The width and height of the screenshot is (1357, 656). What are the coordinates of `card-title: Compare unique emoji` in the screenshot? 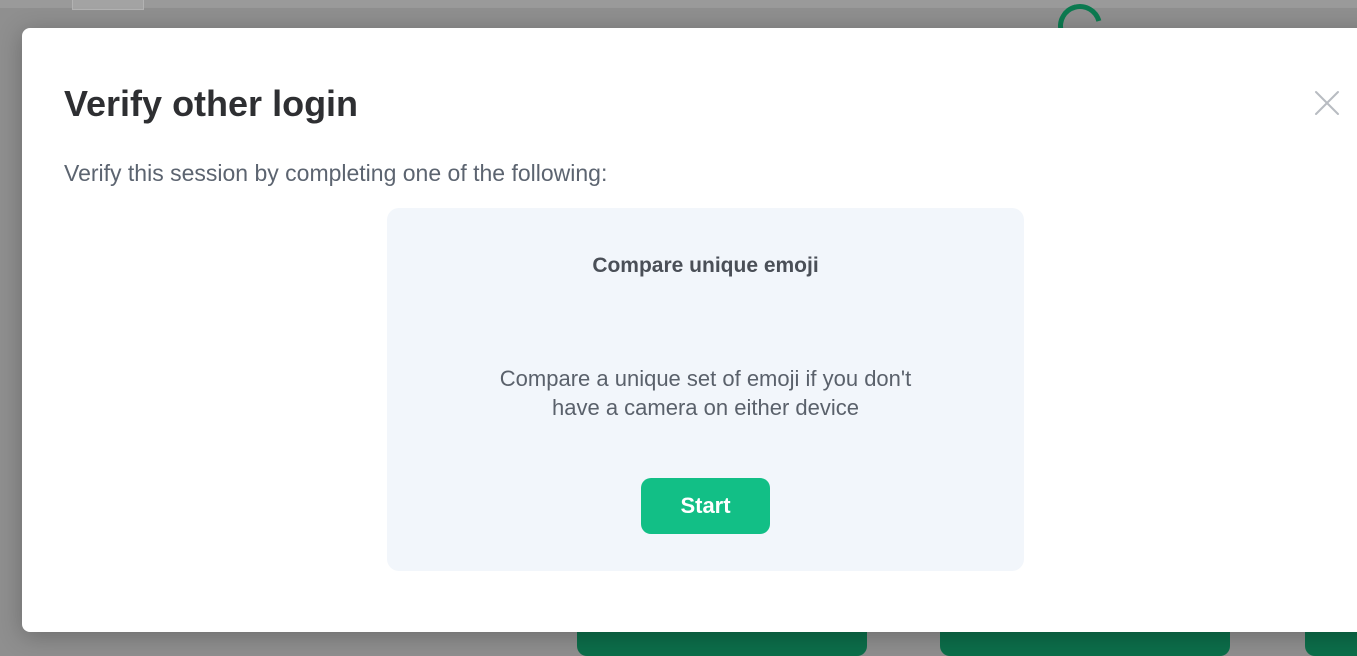 It's located at (705, 265).